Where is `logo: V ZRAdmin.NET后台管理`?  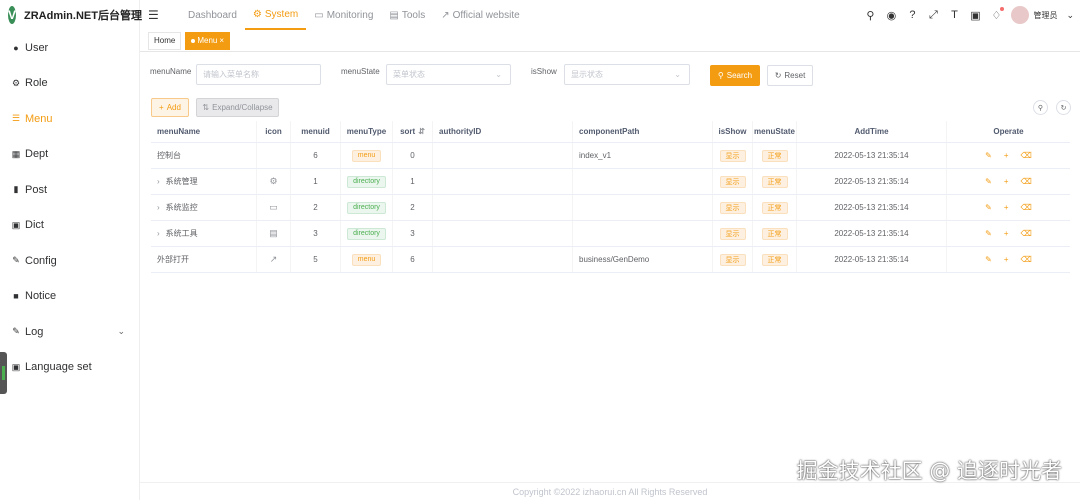 logo: V ZRAdmin.NET后台管理 is located at coordinates (71, 15).